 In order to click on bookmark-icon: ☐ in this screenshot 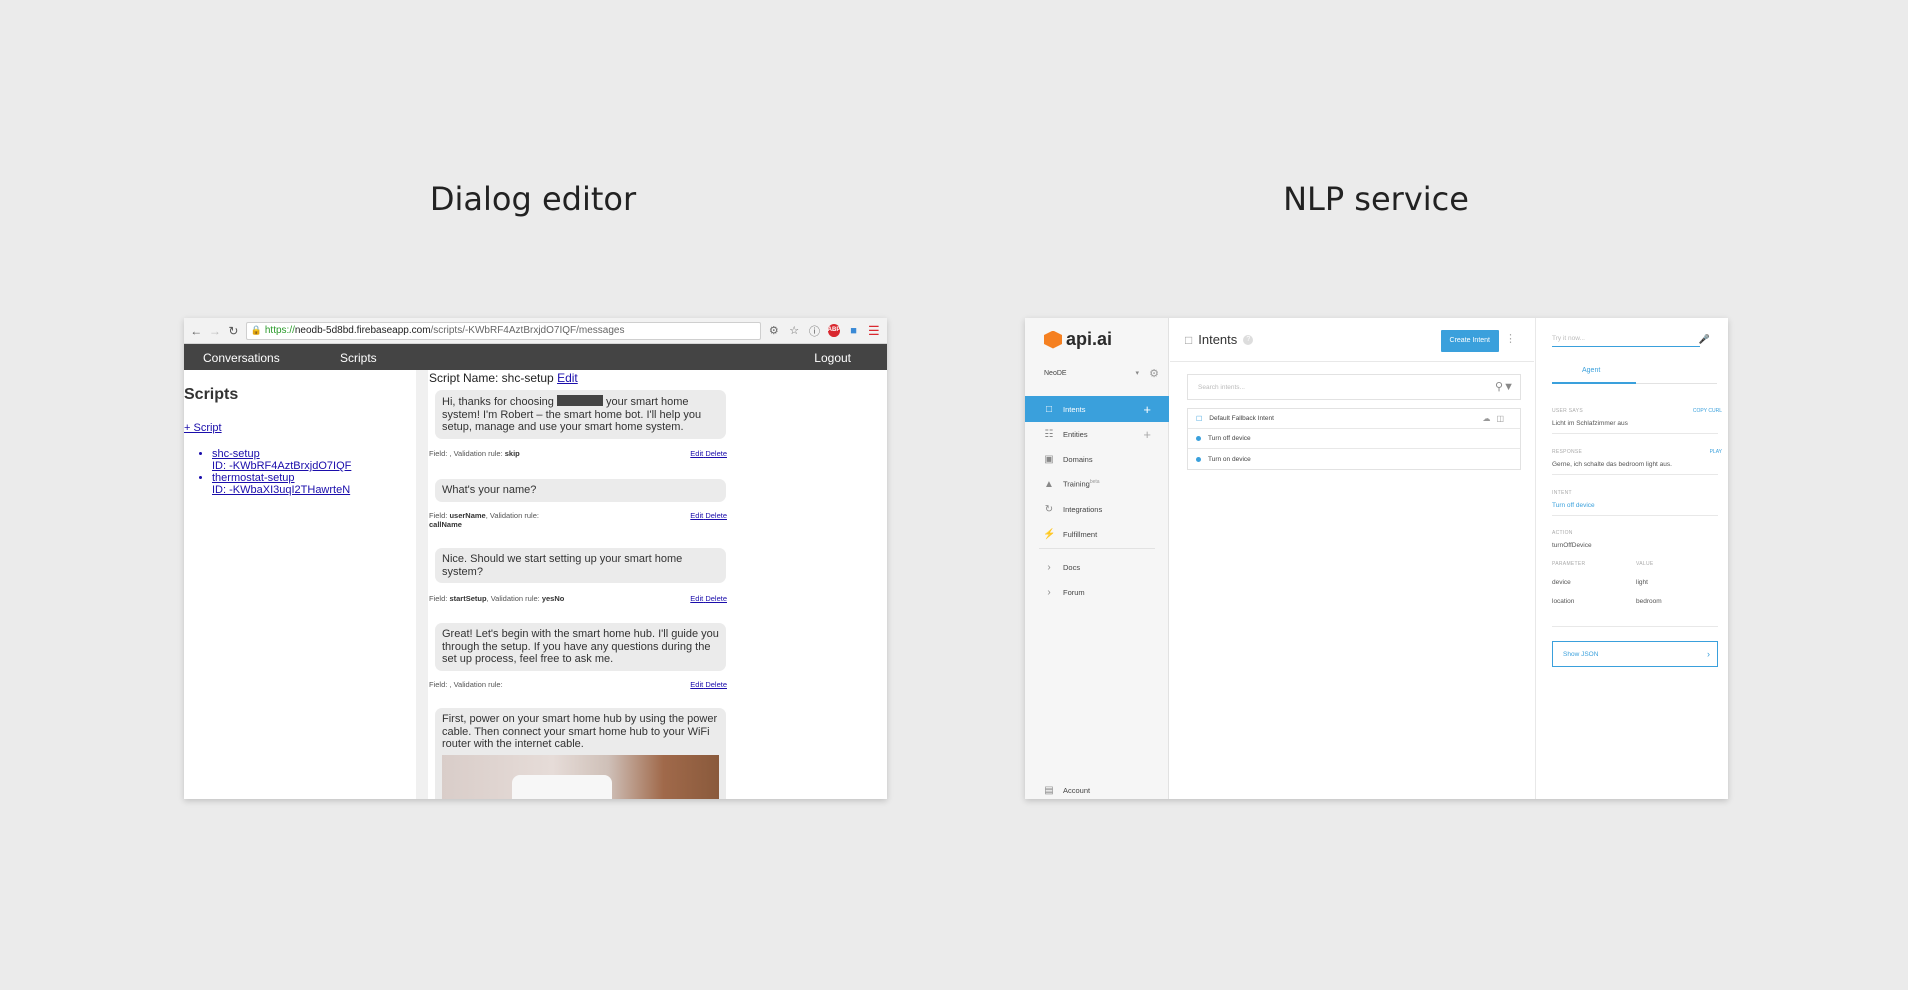, I will do `click(1199, 419)`.